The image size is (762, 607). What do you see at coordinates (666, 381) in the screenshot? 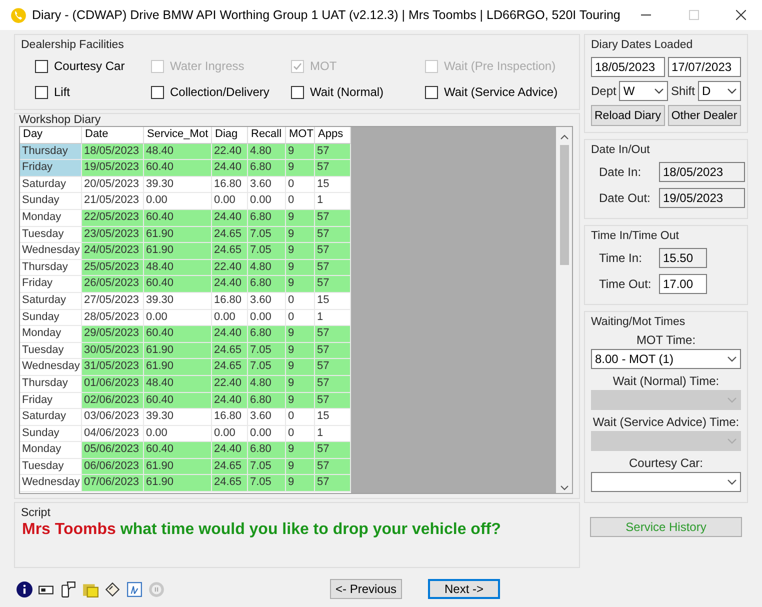
I see `field-label: Wait (Normal) Time:` at bounding box center [666, 381].